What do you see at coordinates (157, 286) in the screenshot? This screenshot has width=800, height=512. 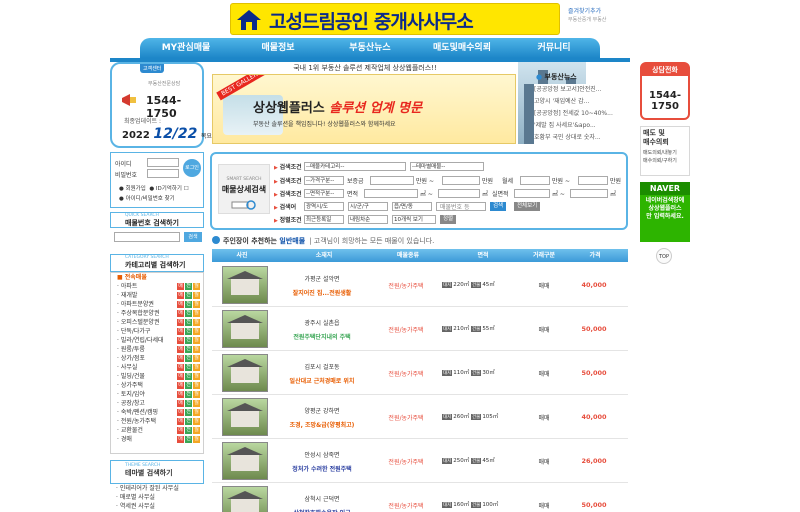 I see `category-item: · 아파트 매 전 월` at bounding box center [157, 286].